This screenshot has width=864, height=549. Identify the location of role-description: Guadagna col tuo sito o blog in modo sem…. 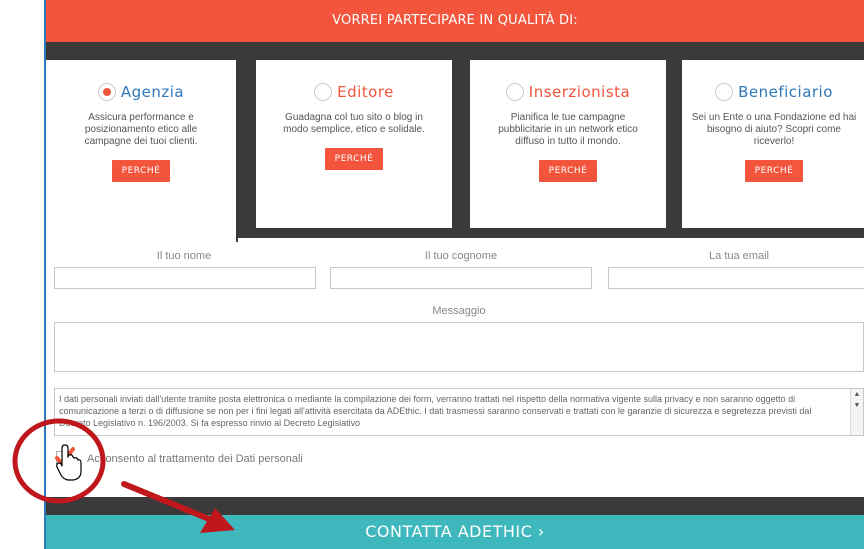
(354, 123).